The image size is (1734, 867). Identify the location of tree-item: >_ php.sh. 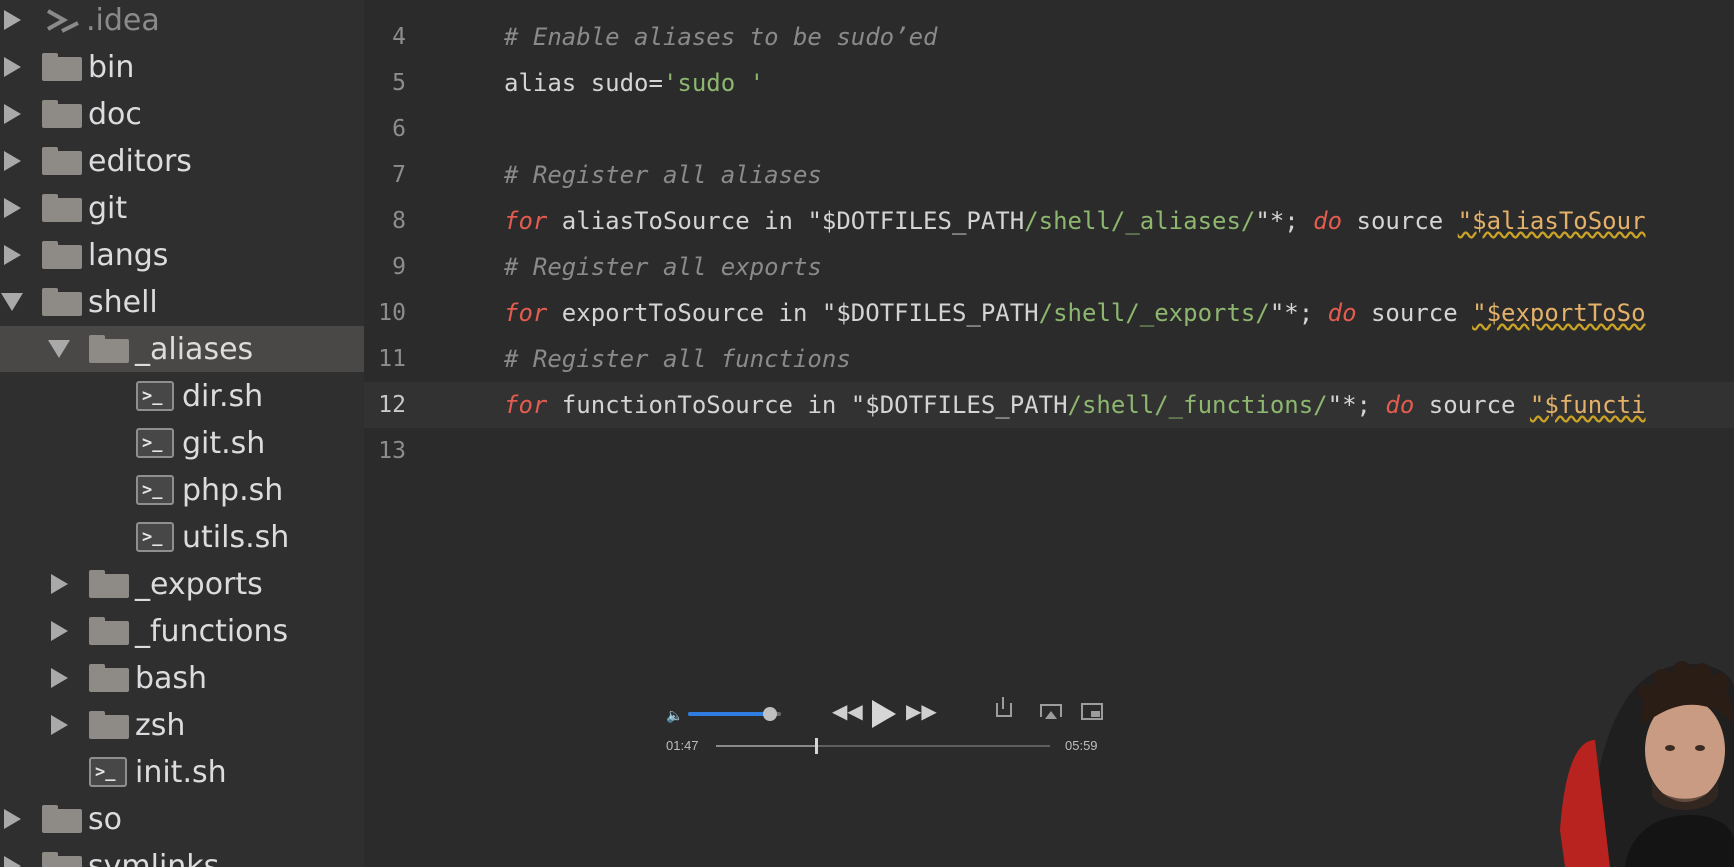
(182, 490).